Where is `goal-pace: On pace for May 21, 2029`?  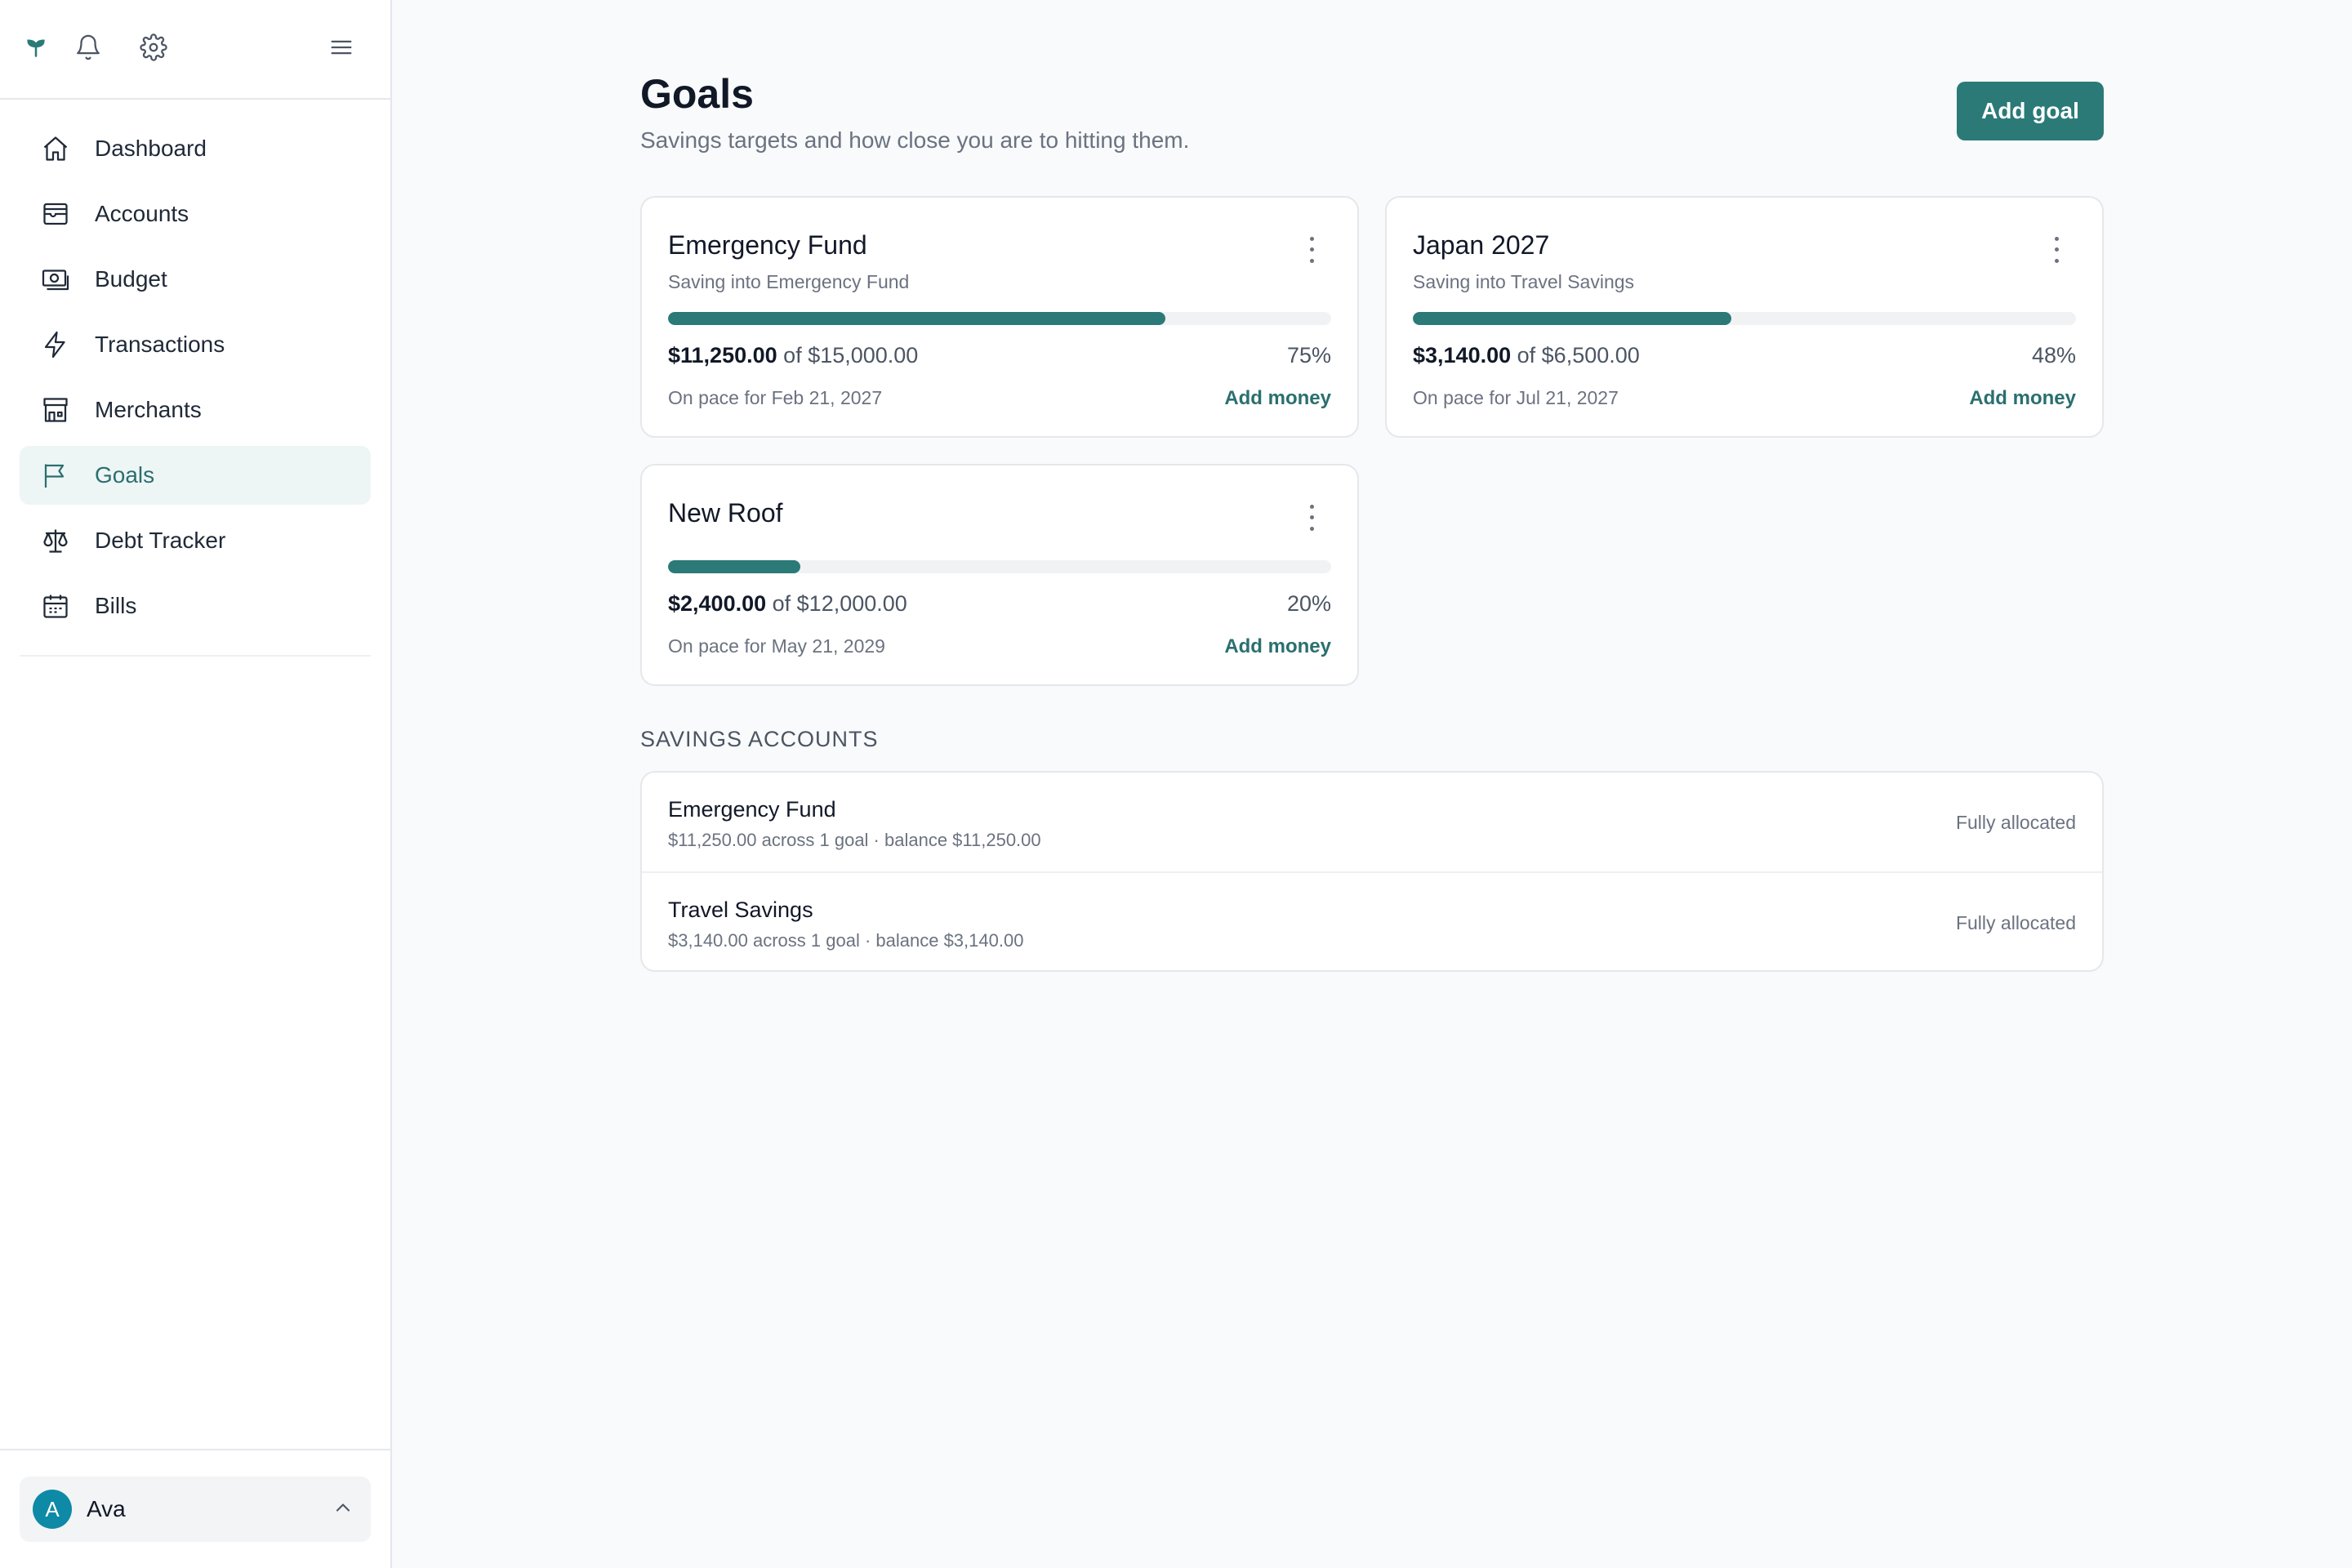 goal-pace: On pace for May 21, 2029 is located at coordinates (776, 646).